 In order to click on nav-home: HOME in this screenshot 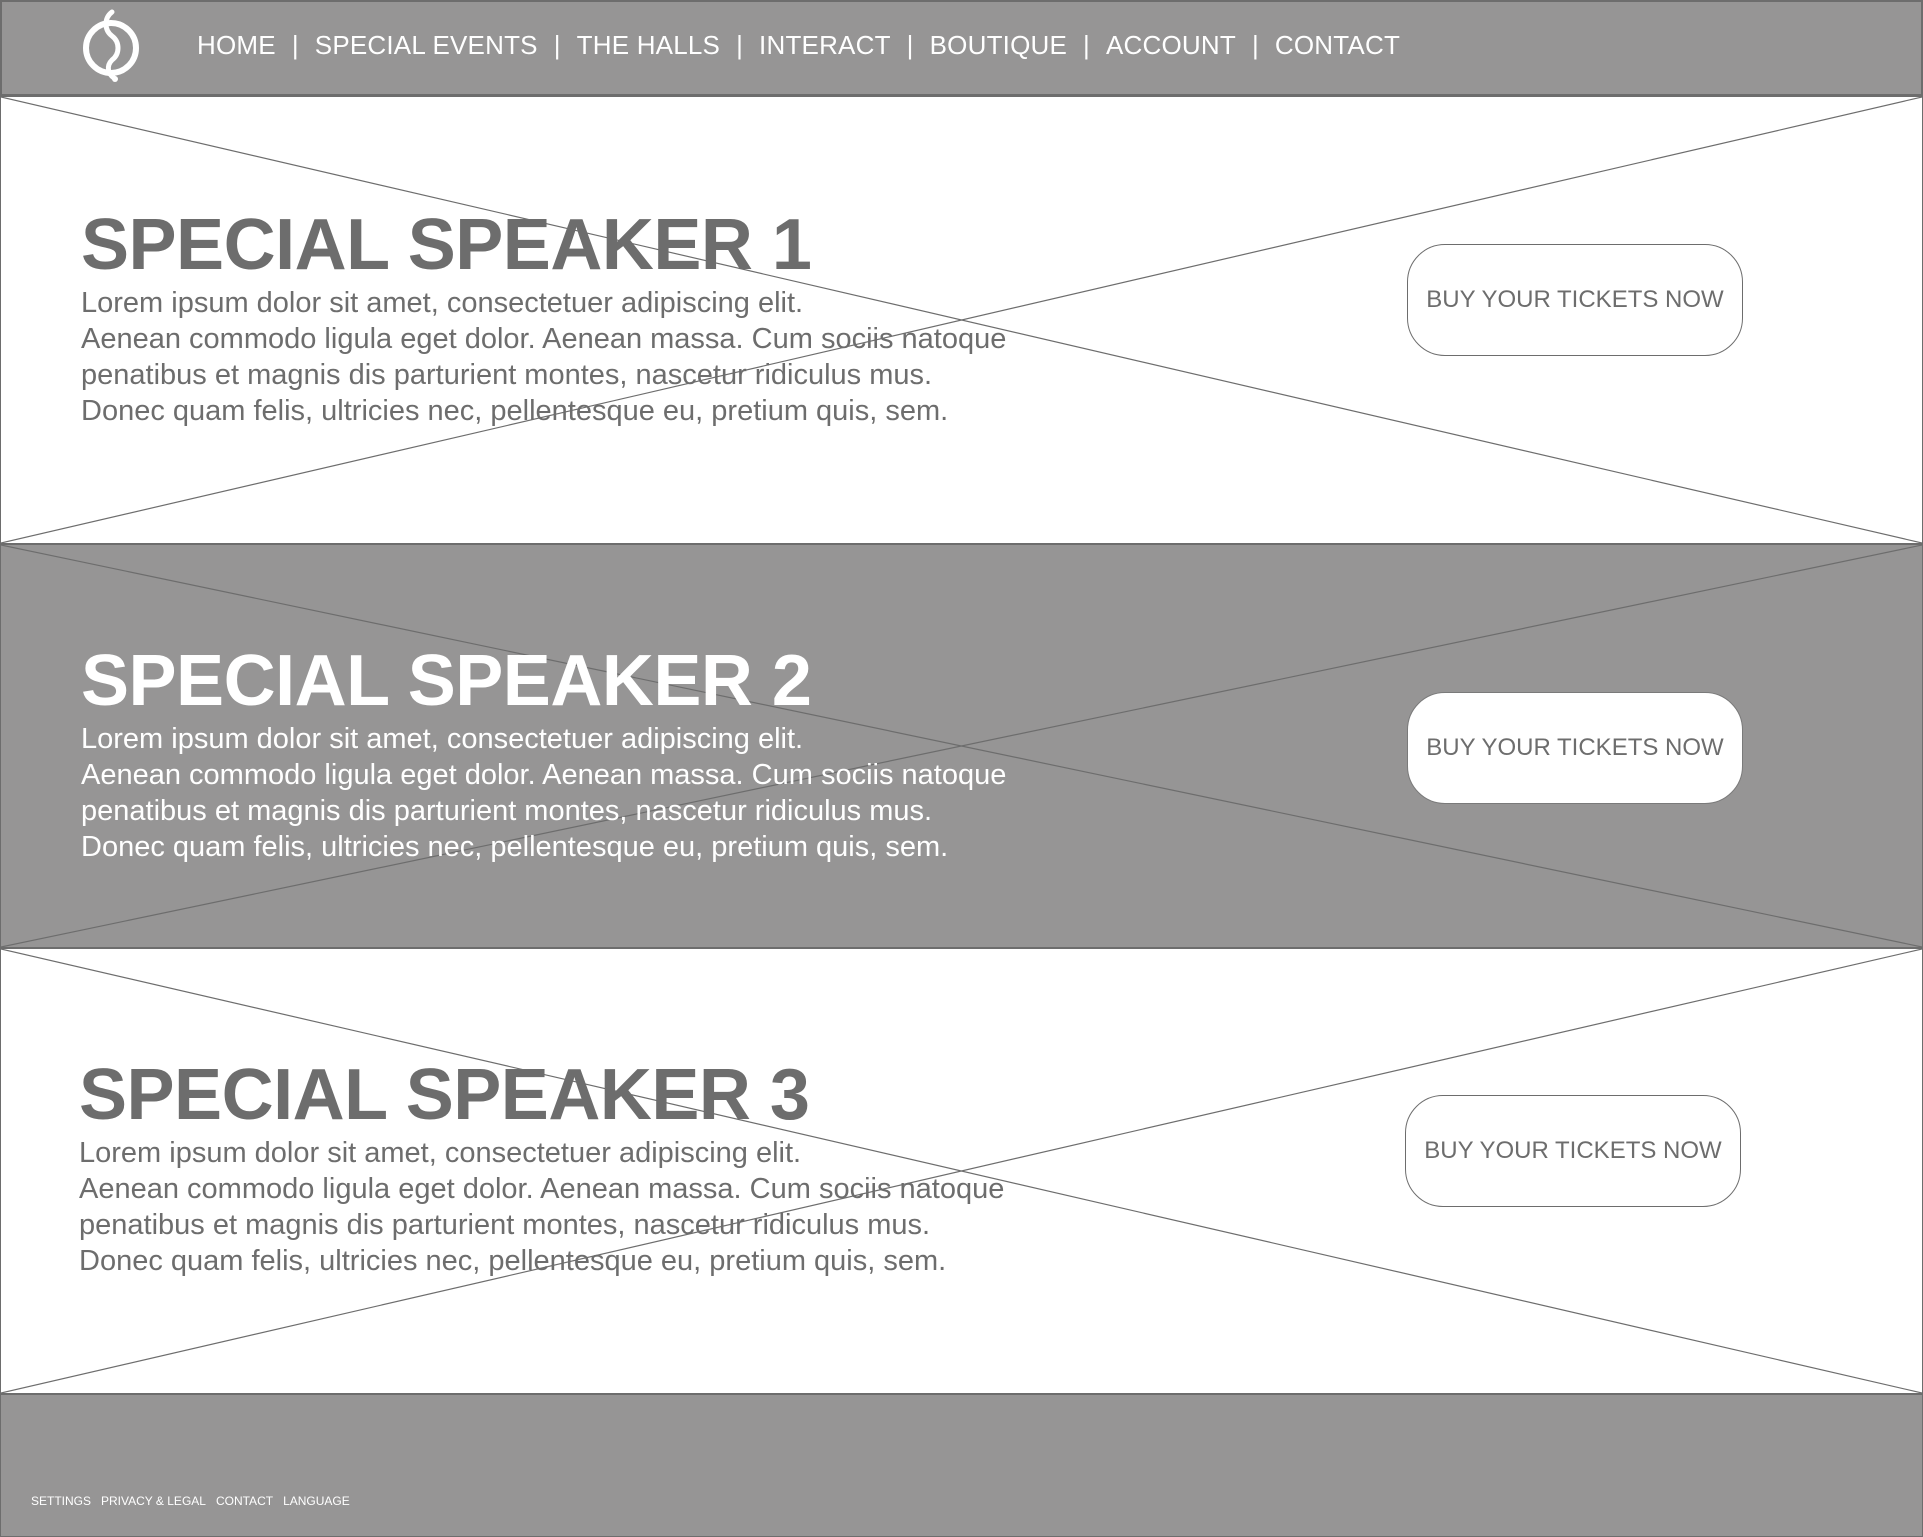, I will do `click(236, 45)`.